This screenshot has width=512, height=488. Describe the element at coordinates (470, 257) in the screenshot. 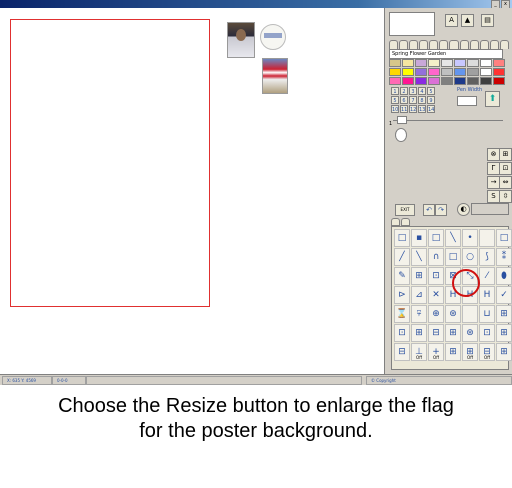

I see `tool-button-11: ○` at that location.